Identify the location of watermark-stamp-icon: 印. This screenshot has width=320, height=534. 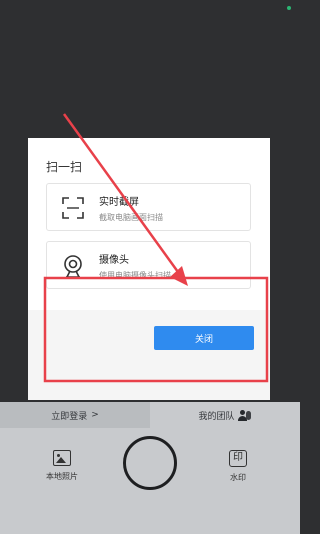
(238, 458).